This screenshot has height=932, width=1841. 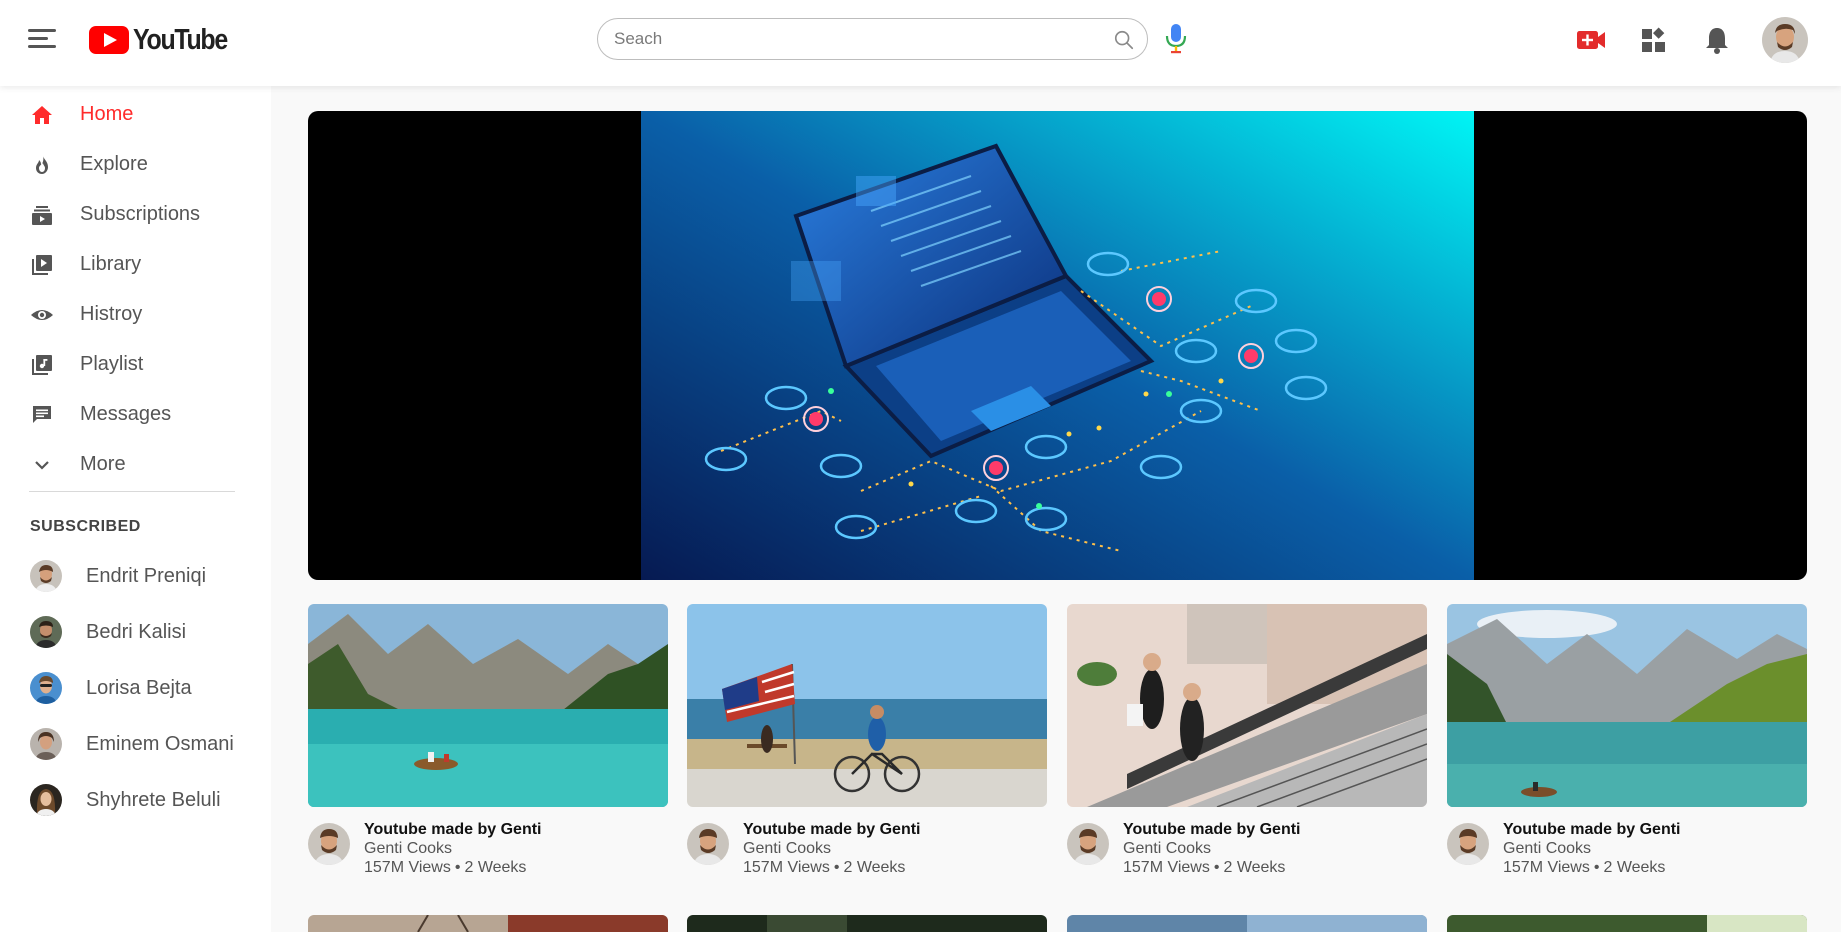 What do you see at coordinates (146, 576) in the screenshot?
I see `subscription-name: Endrit Preniqi` at bounding box center [146, 576].